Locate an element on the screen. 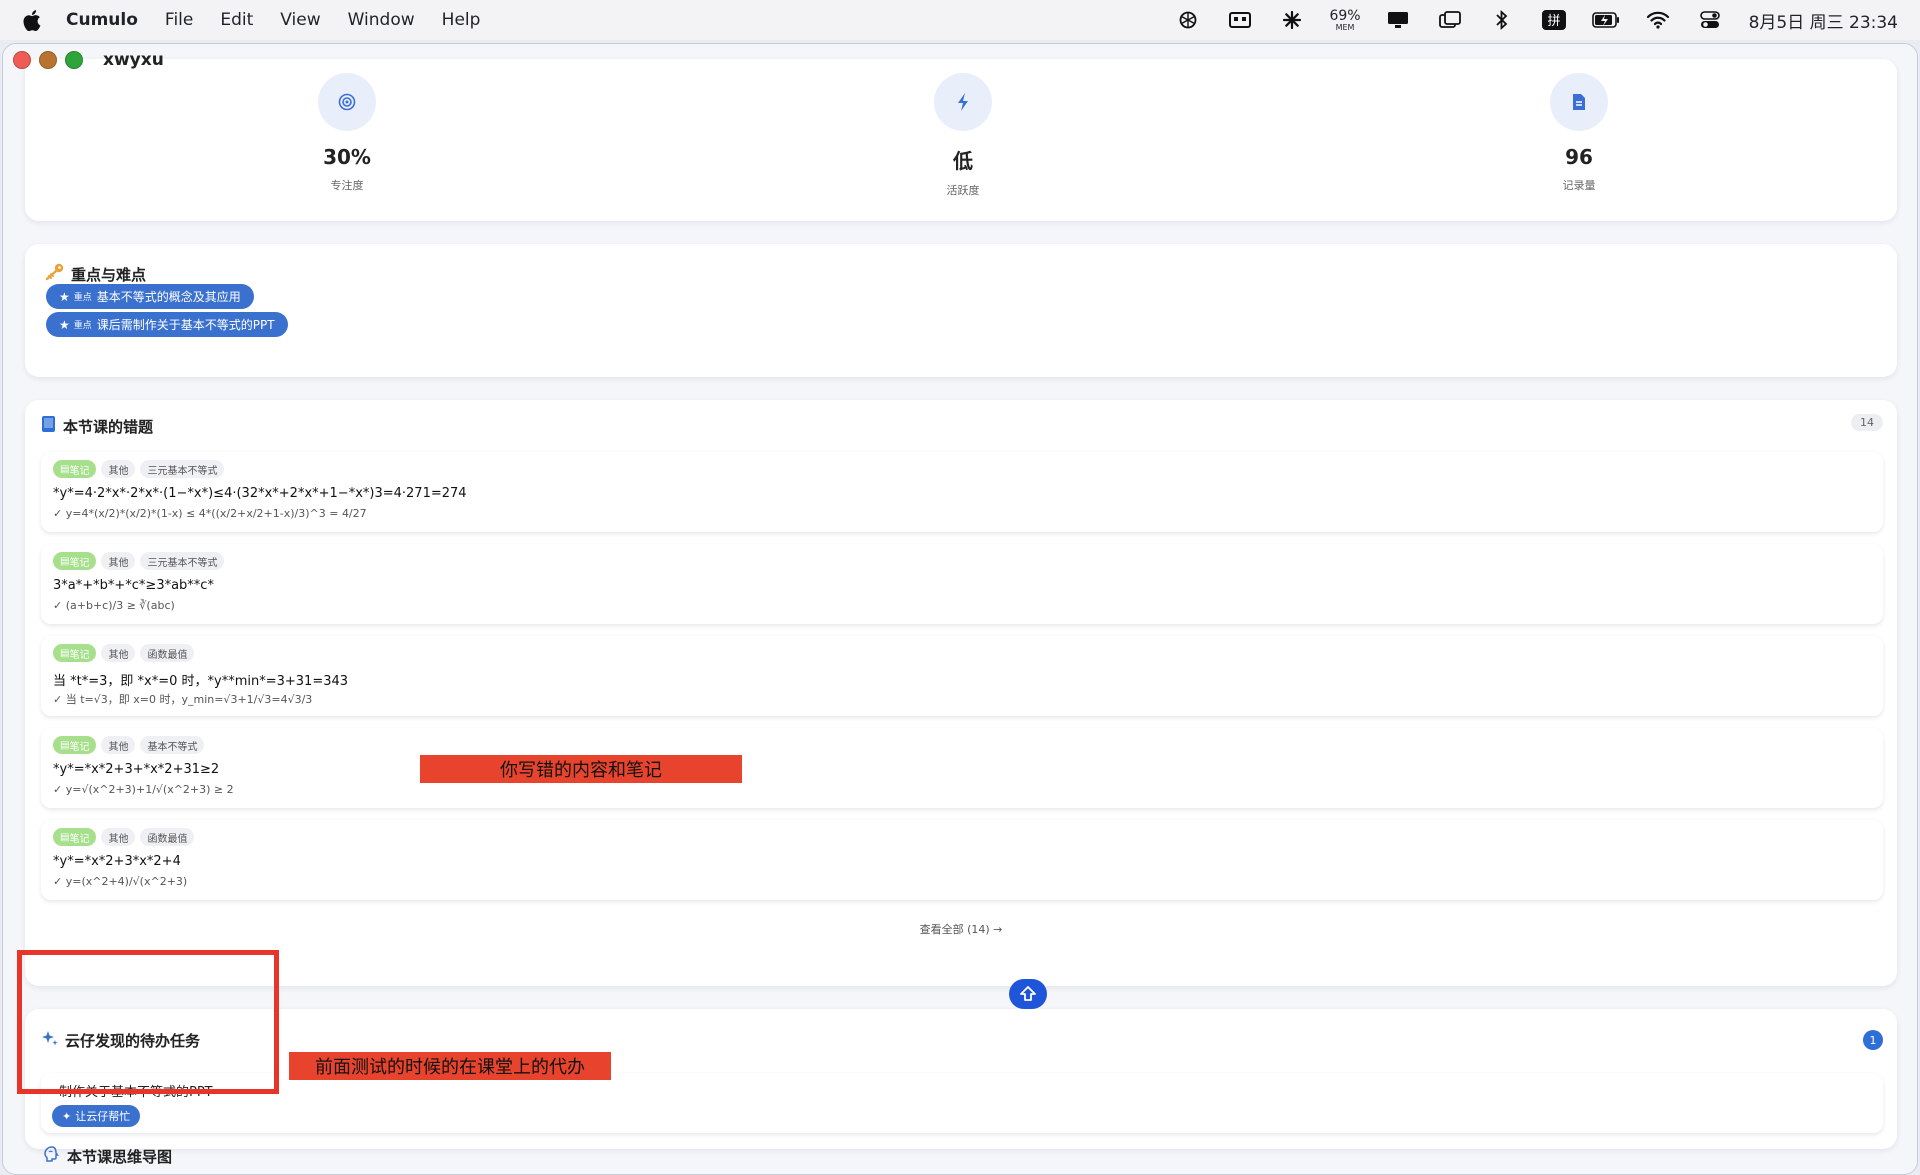 Image resolution: width=1920 pixels, height=1175 pixels. section-title-text: 本节课思维导图 is located at coordinates (120, 1156).